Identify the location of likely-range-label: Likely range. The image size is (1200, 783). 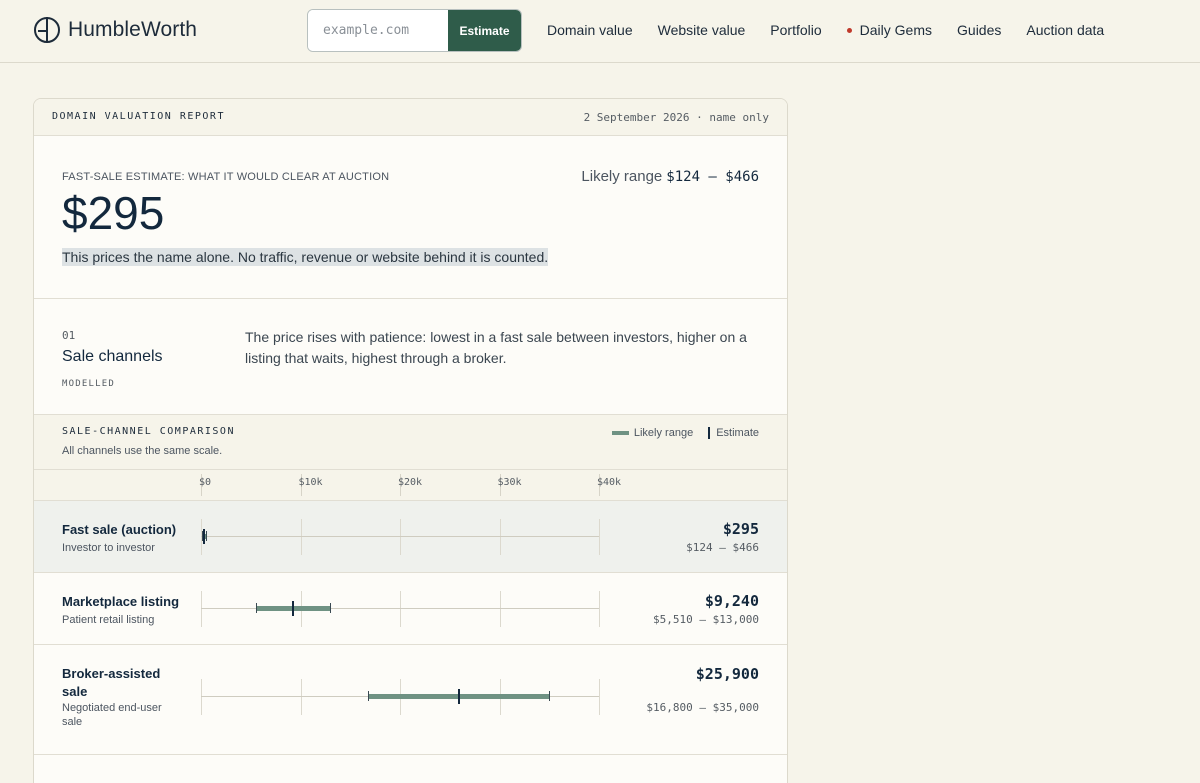
(622, 176).